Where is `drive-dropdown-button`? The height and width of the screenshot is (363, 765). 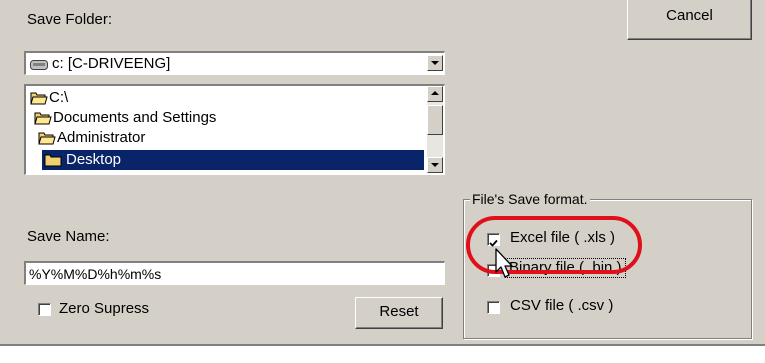
drive-dropdown-button is located at coordinates (435, 63).